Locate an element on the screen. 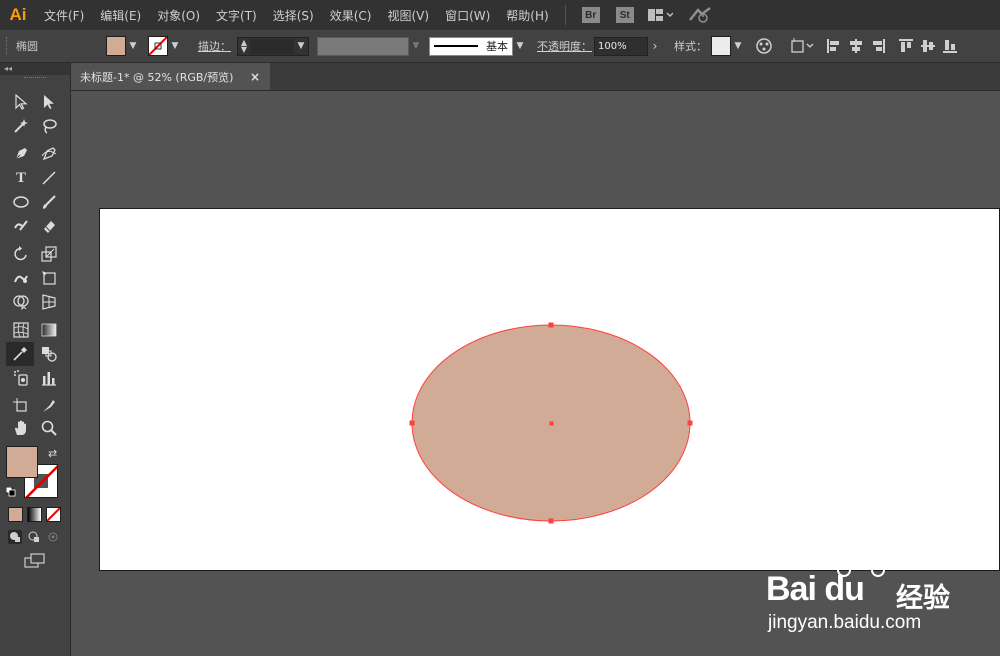 This screenshot has width=1000, height=656. menu-separator is located at coordinates (565, 15).